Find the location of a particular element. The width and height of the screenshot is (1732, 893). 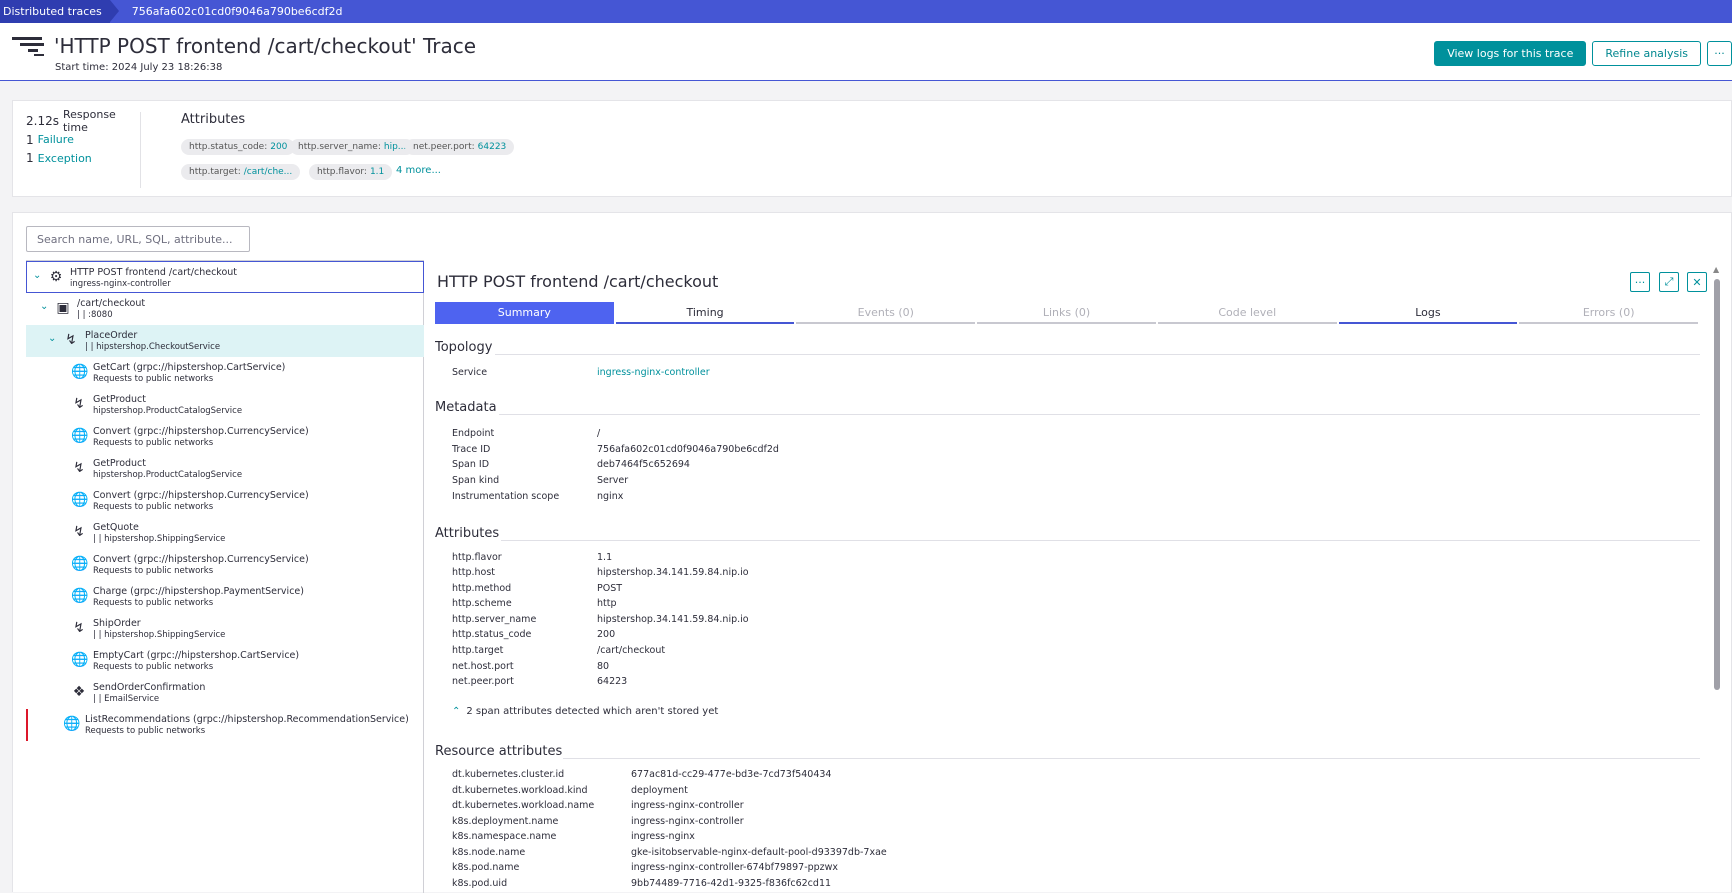

scroll-up-icon: ▲ is located at coordinates (1716, 269).